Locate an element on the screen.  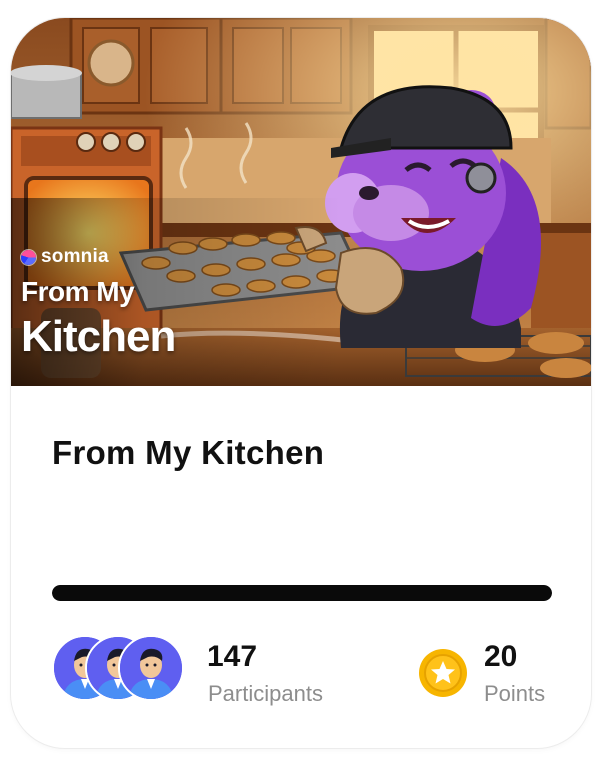
points-label: Points is located at coordinates (515, 693).